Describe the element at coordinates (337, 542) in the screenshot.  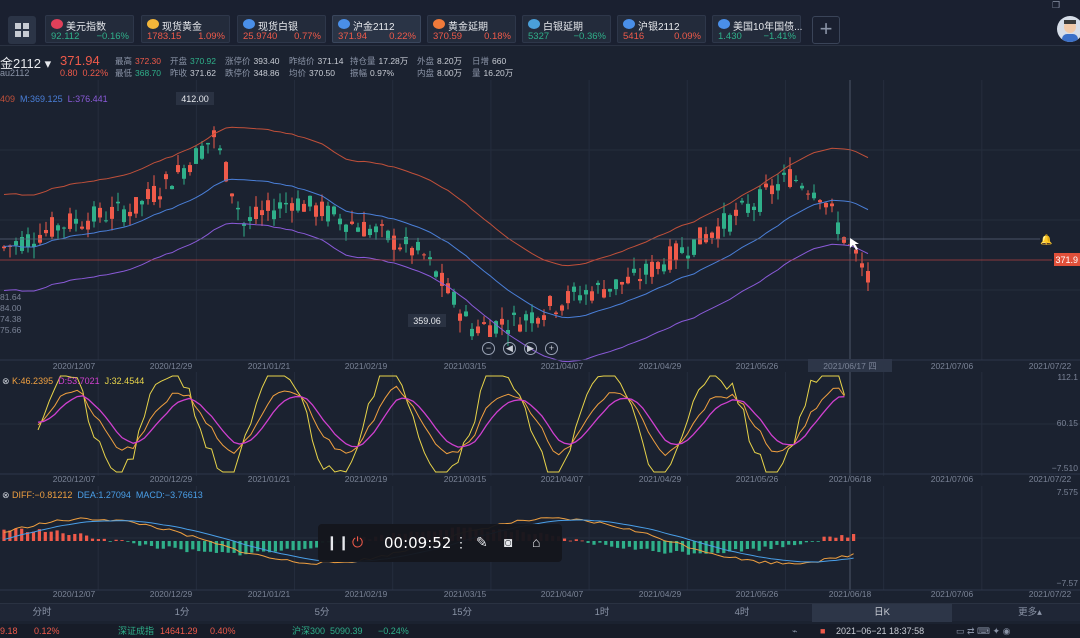
I see `pause-icon: ❙❙` at that location.